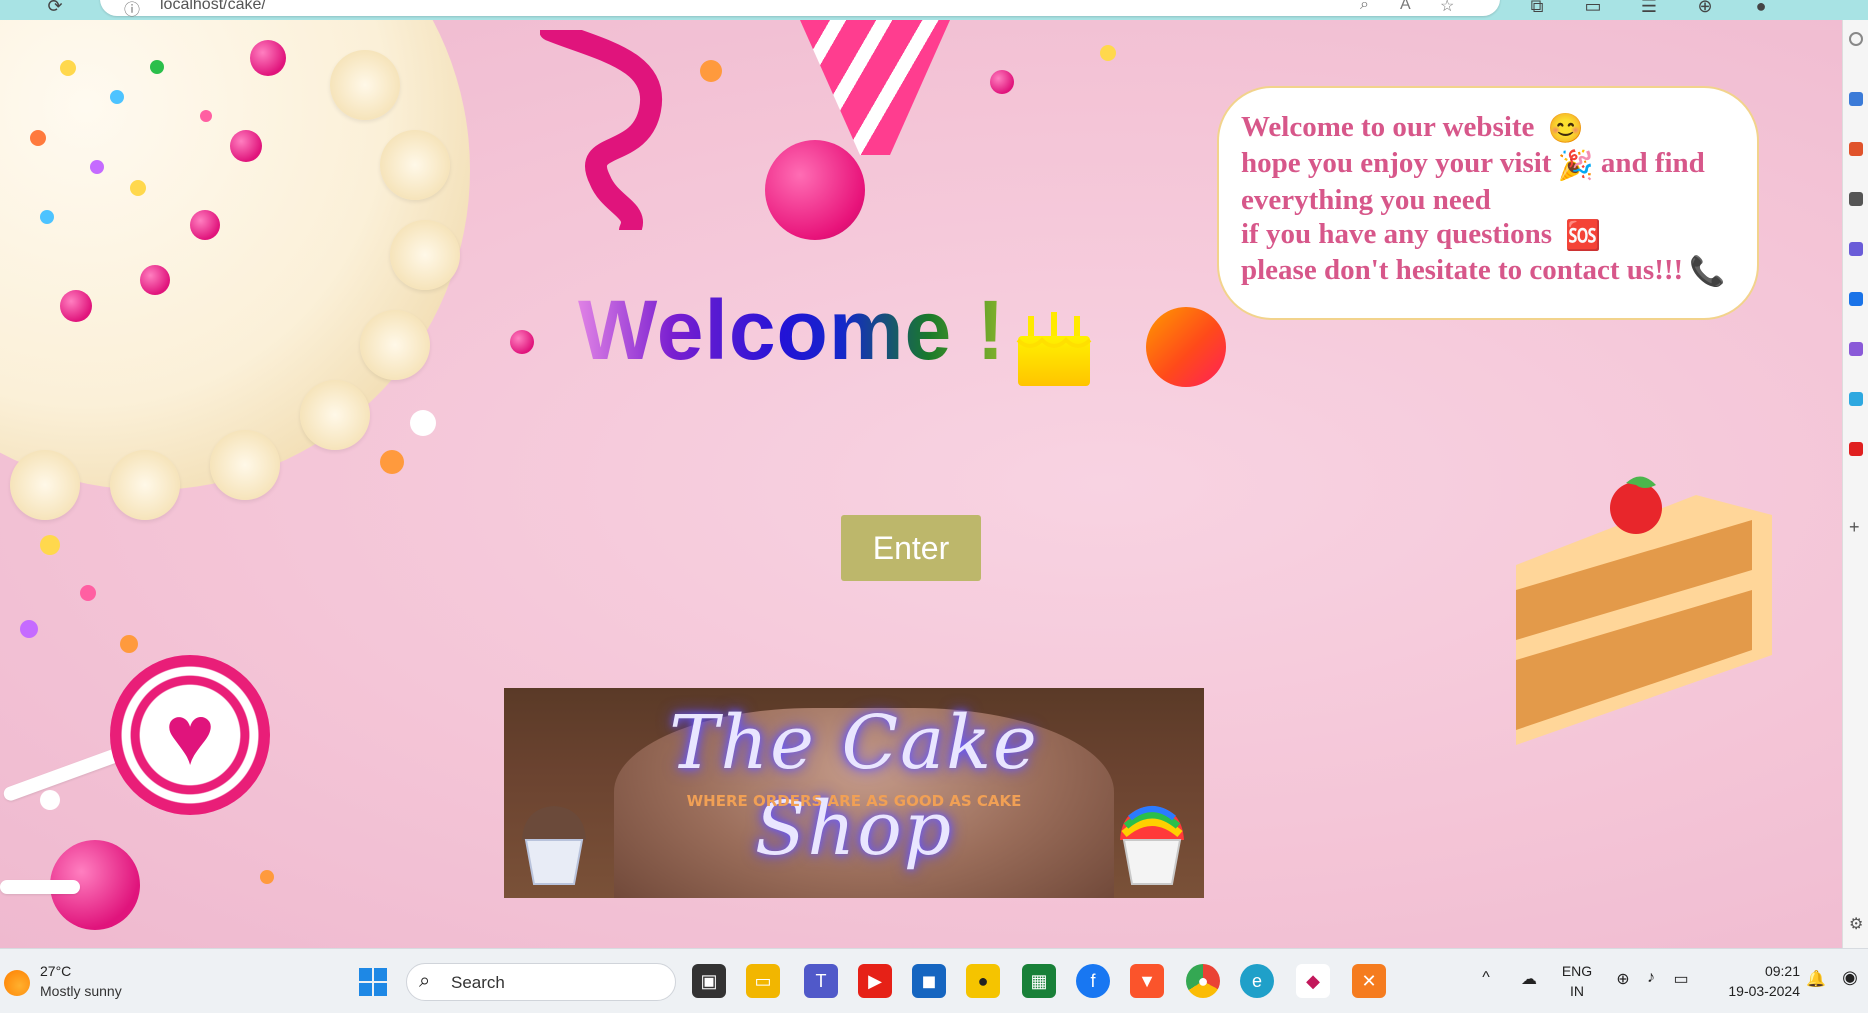 The height and width of the screenshot is (1013, 1868). Describe the element at coordinates (1577, 971) in the screenshot. I see `input-language-top: ENG` at that location.